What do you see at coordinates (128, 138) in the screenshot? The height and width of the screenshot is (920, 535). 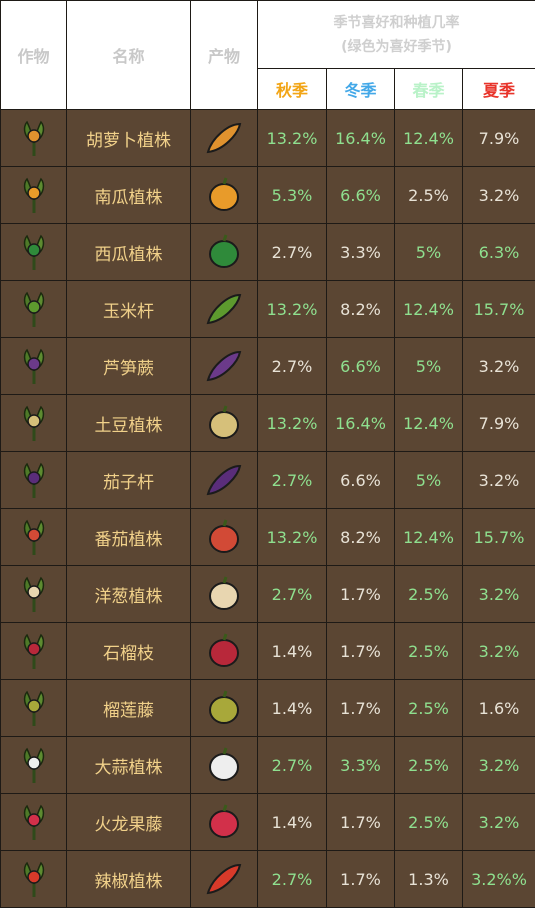 I see `crop-name: 胡萝卜植株` at bounding box center [128, 138].